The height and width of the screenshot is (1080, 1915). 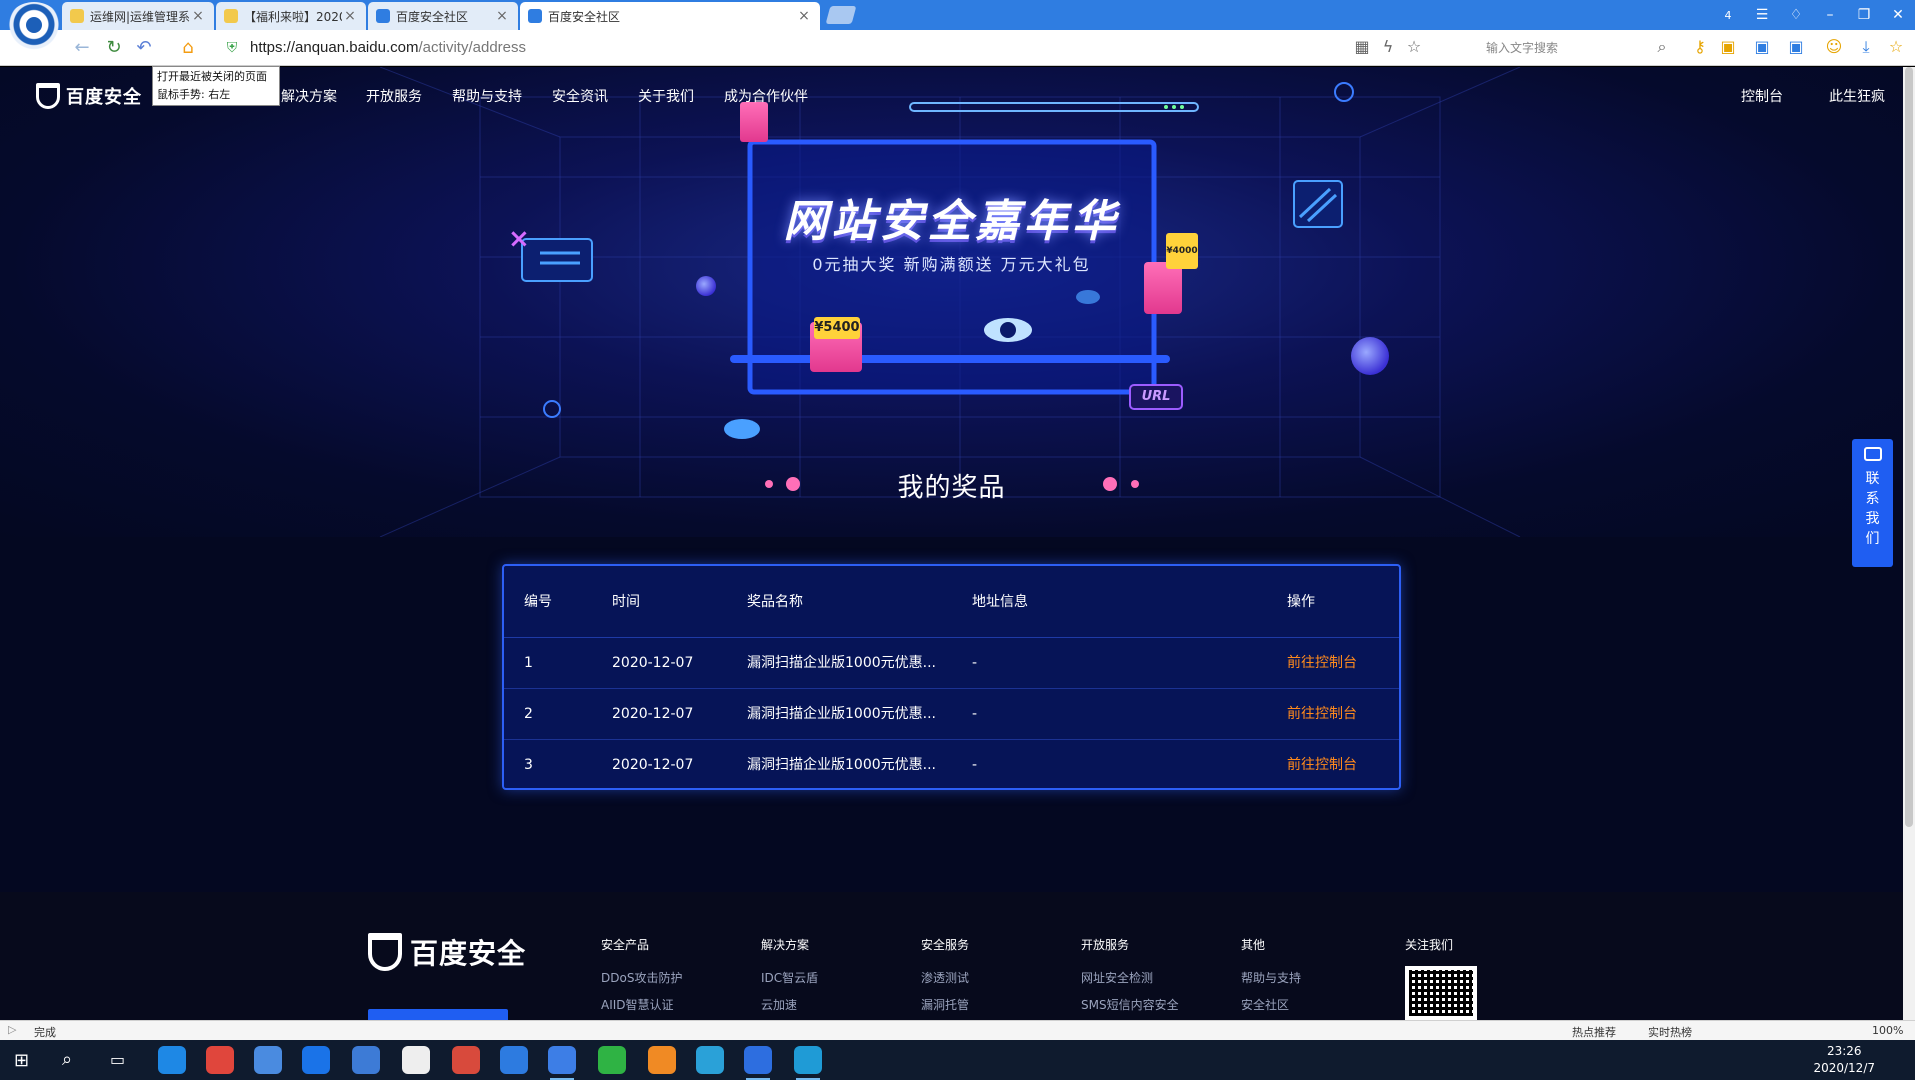 What do you see at coordinates (710, 1060) in the screenshot?
I see `edge-icon` at bounding box center [710, 1060].